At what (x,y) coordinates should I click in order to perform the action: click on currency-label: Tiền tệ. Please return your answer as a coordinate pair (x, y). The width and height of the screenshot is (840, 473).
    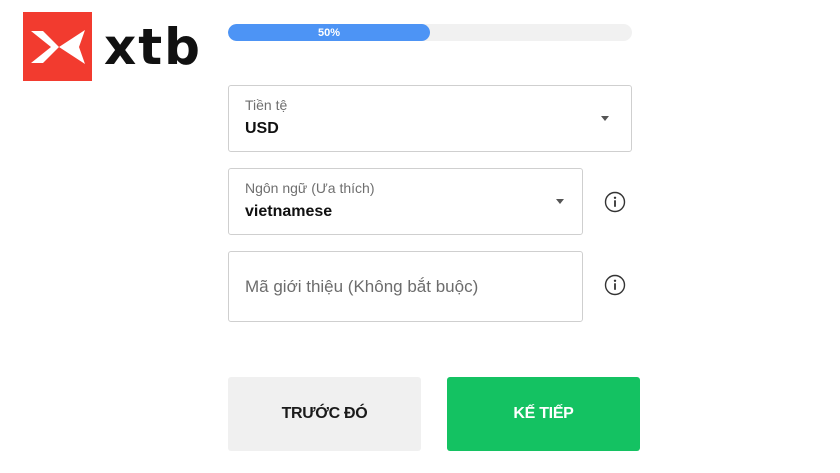
    Looking at the image, I should click on (266, 105).